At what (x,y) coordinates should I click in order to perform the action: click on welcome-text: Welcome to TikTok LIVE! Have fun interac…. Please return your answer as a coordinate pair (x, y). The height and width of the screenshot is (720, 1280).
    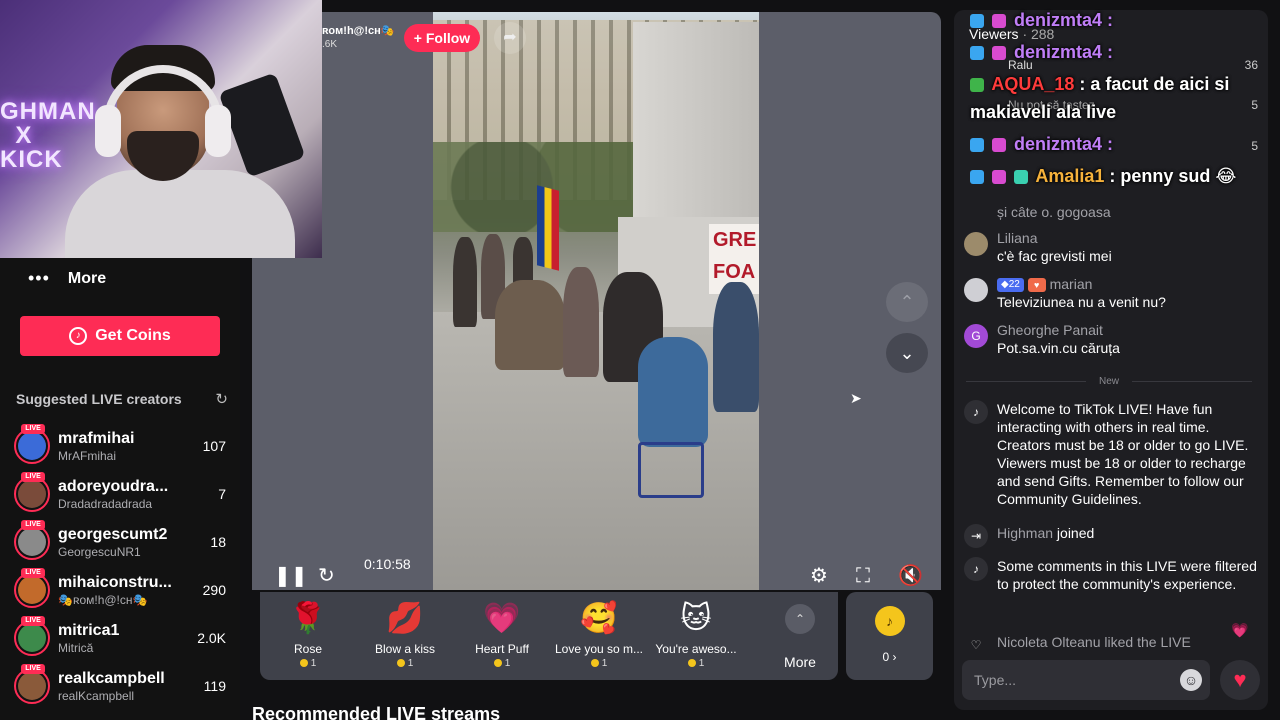
    Looking at the image, I should click on (1123, 454).